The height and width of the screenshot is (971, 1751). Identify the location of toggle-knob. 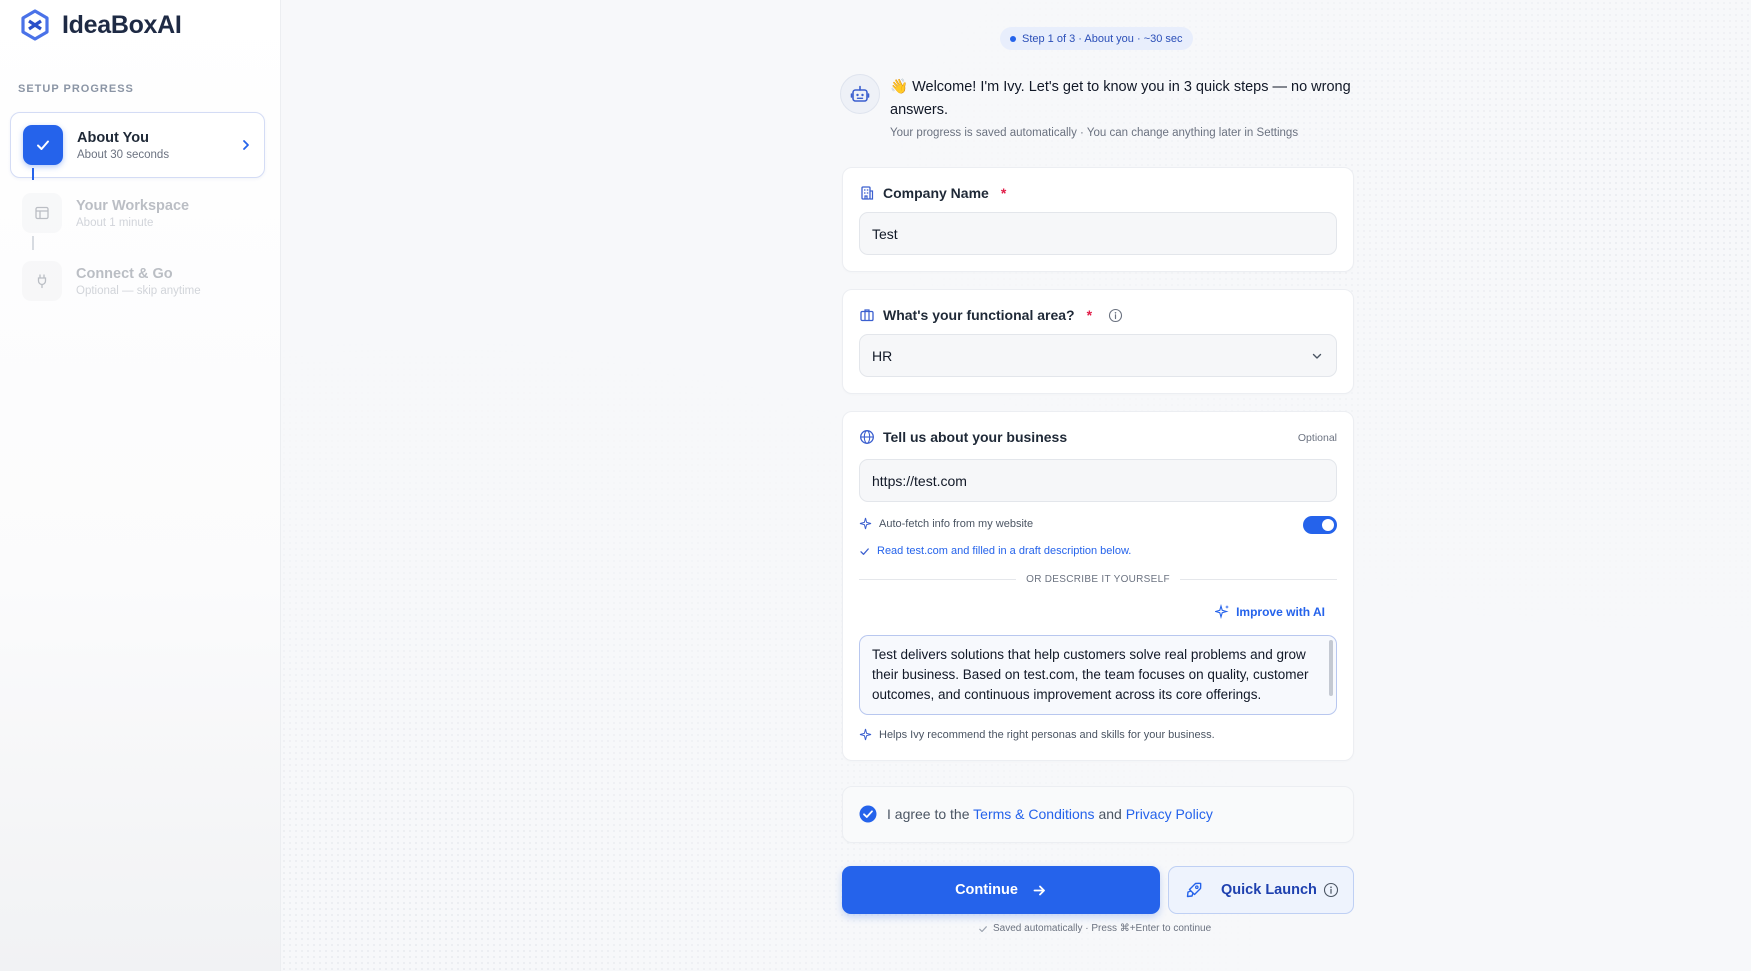
(1328, 525).